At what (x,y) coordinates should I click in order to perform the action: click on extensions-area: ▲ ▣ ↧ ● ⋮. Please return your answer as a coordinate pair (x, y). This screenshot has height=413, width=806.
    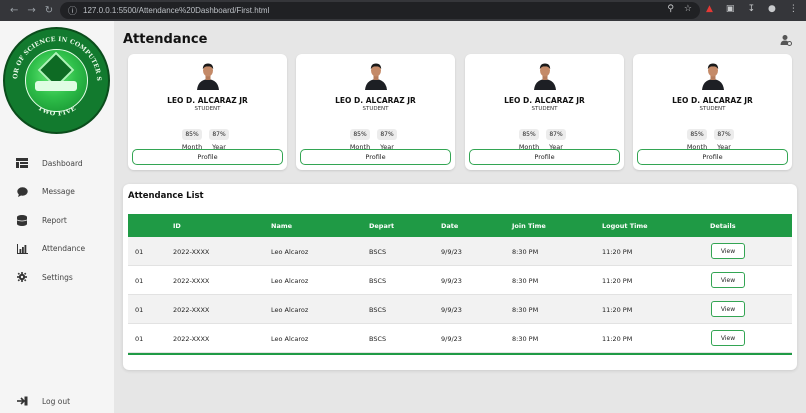
    Looking at the image, I should click on (752, 9).